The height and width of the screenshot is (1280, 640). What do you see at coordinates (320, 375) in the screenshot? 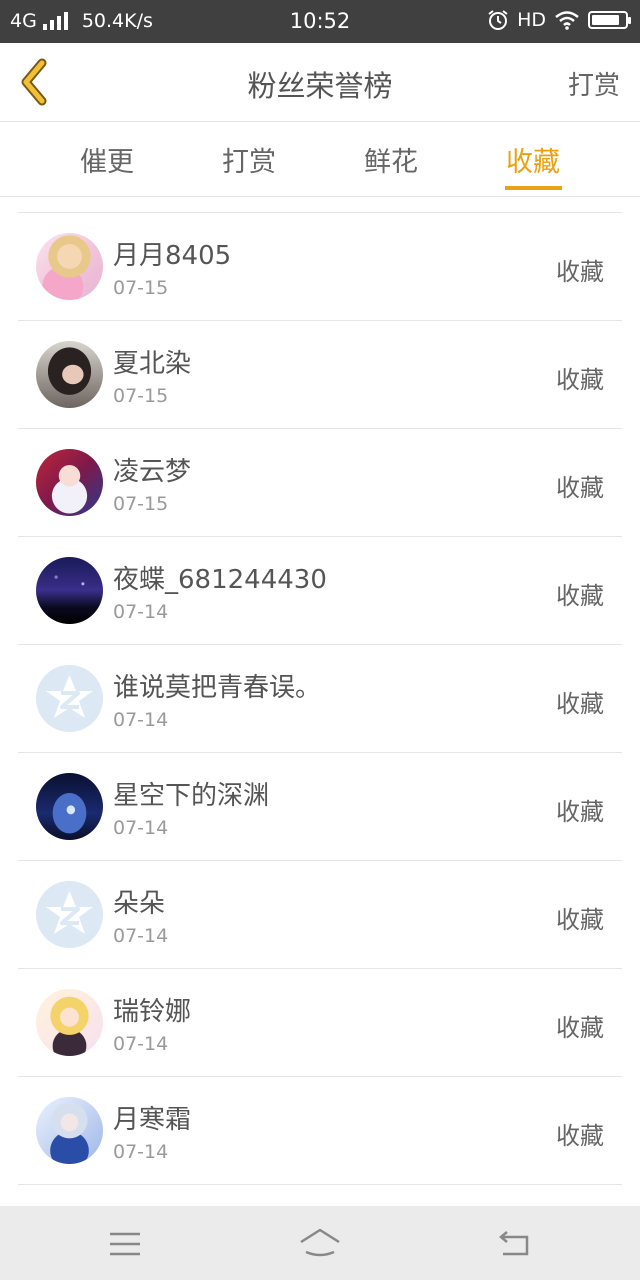
I see `list-item: 夏北染 07-15 收藏` at bounding box center [320, 375].